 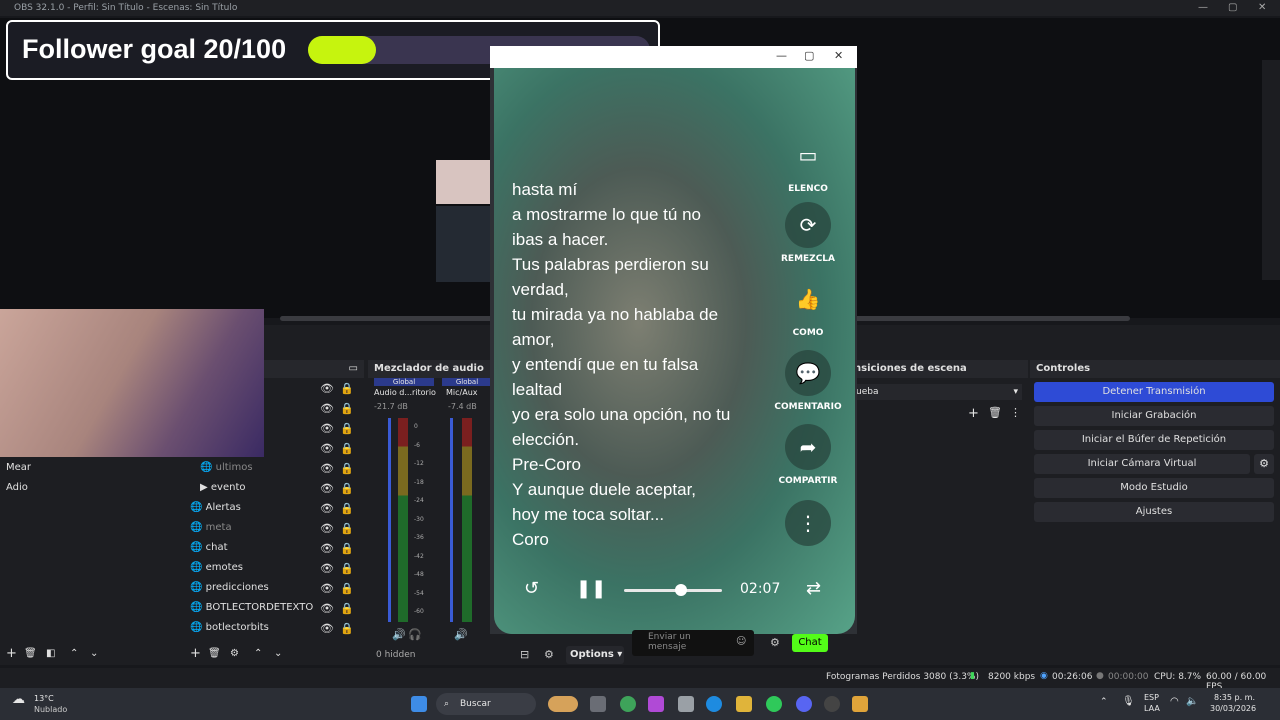 I want to click on settings-button: Ajustes, so click(x=1154, y=512).